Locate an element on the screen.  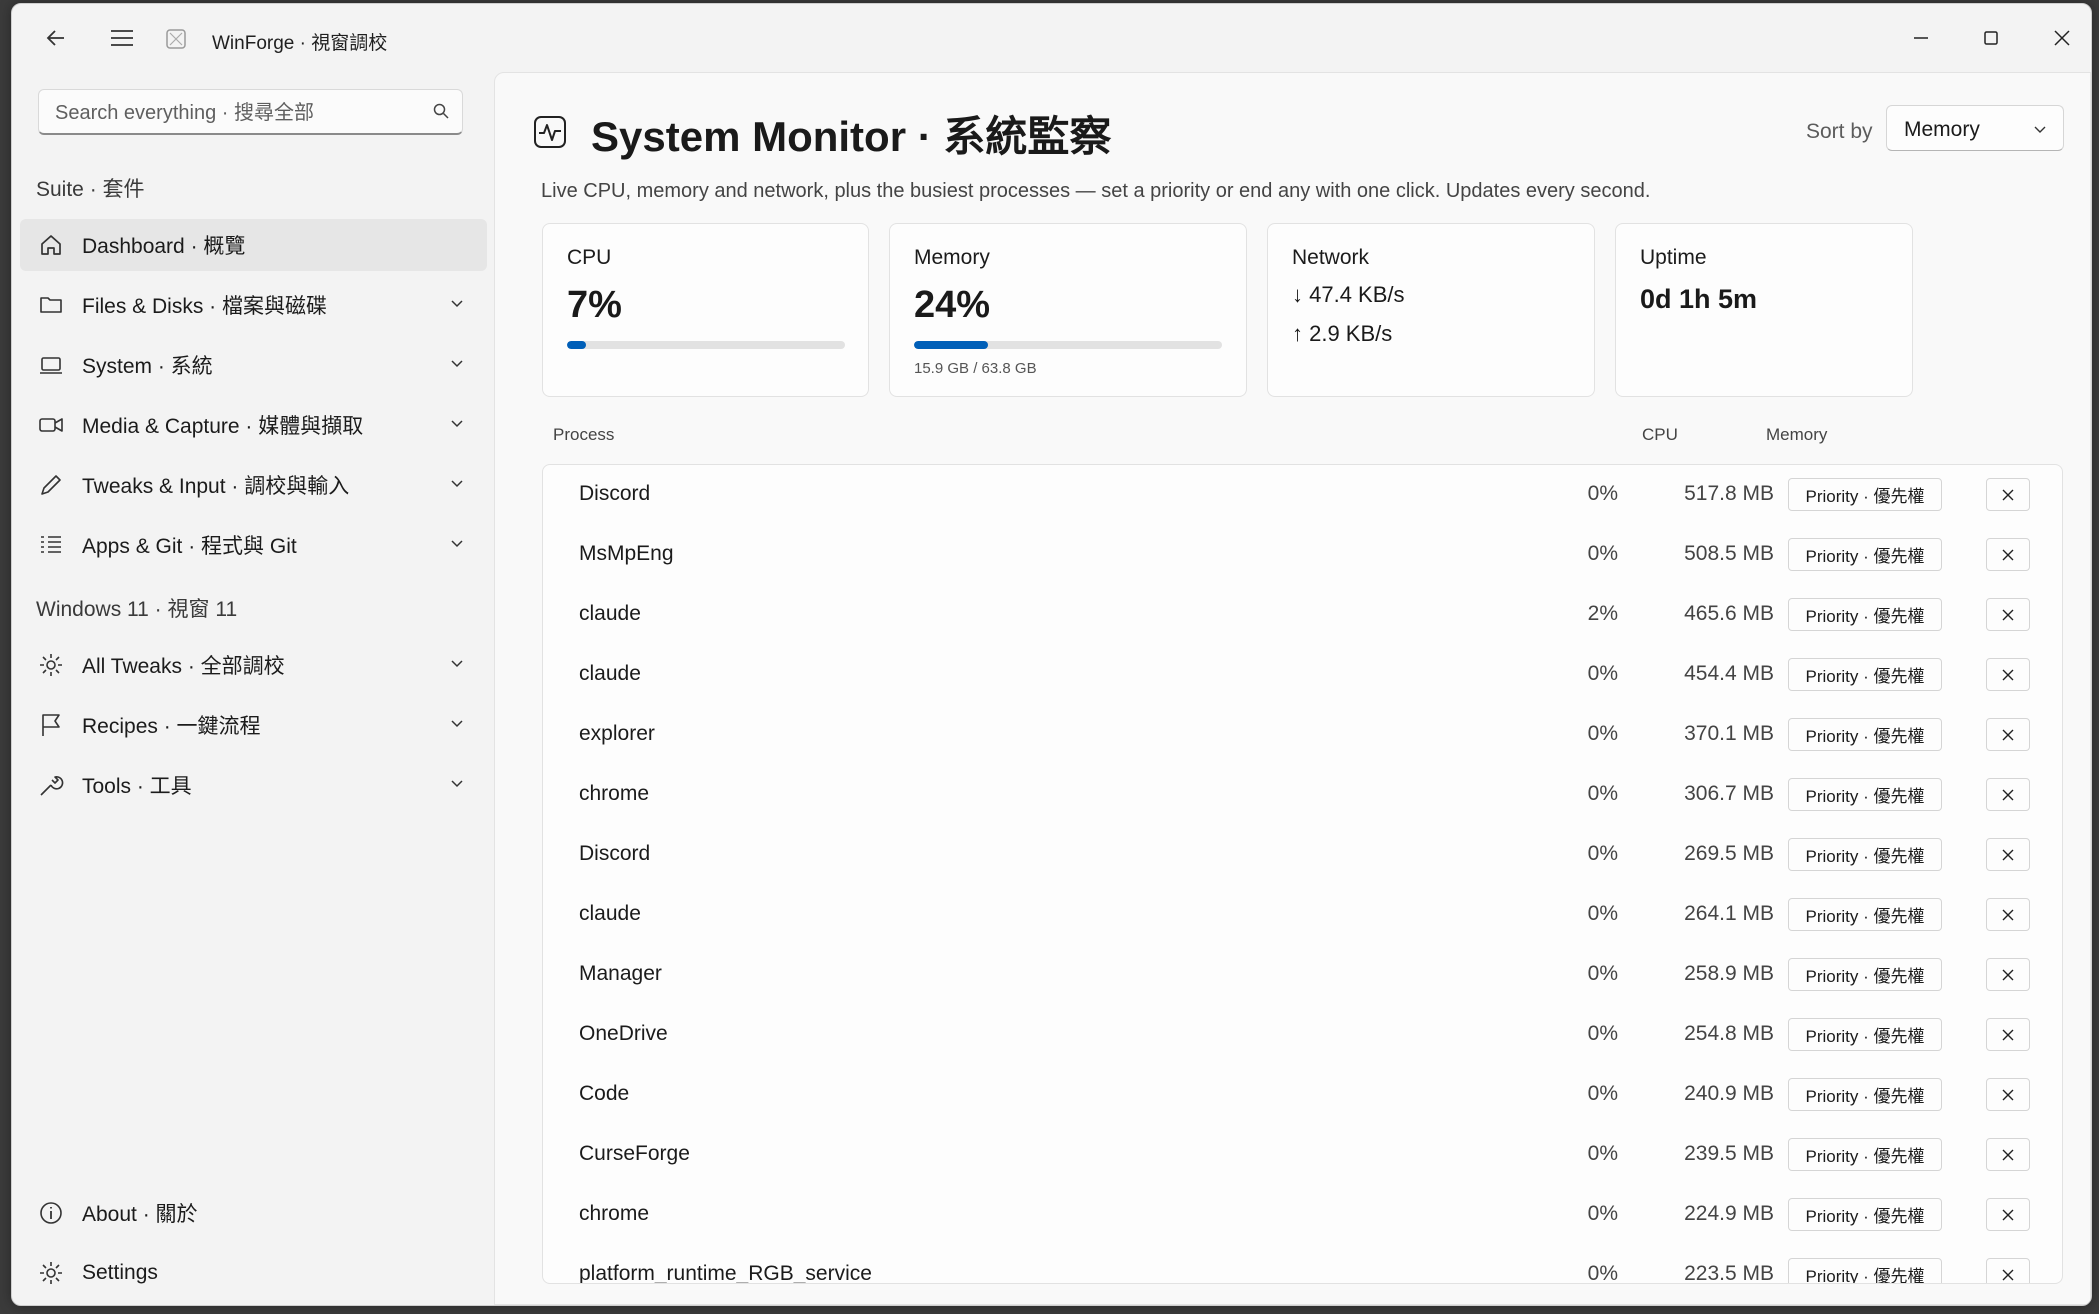
sidebar-item-files-disks: Files & Disks · 檔案與磁碟 is located at coordinates (253, 305).